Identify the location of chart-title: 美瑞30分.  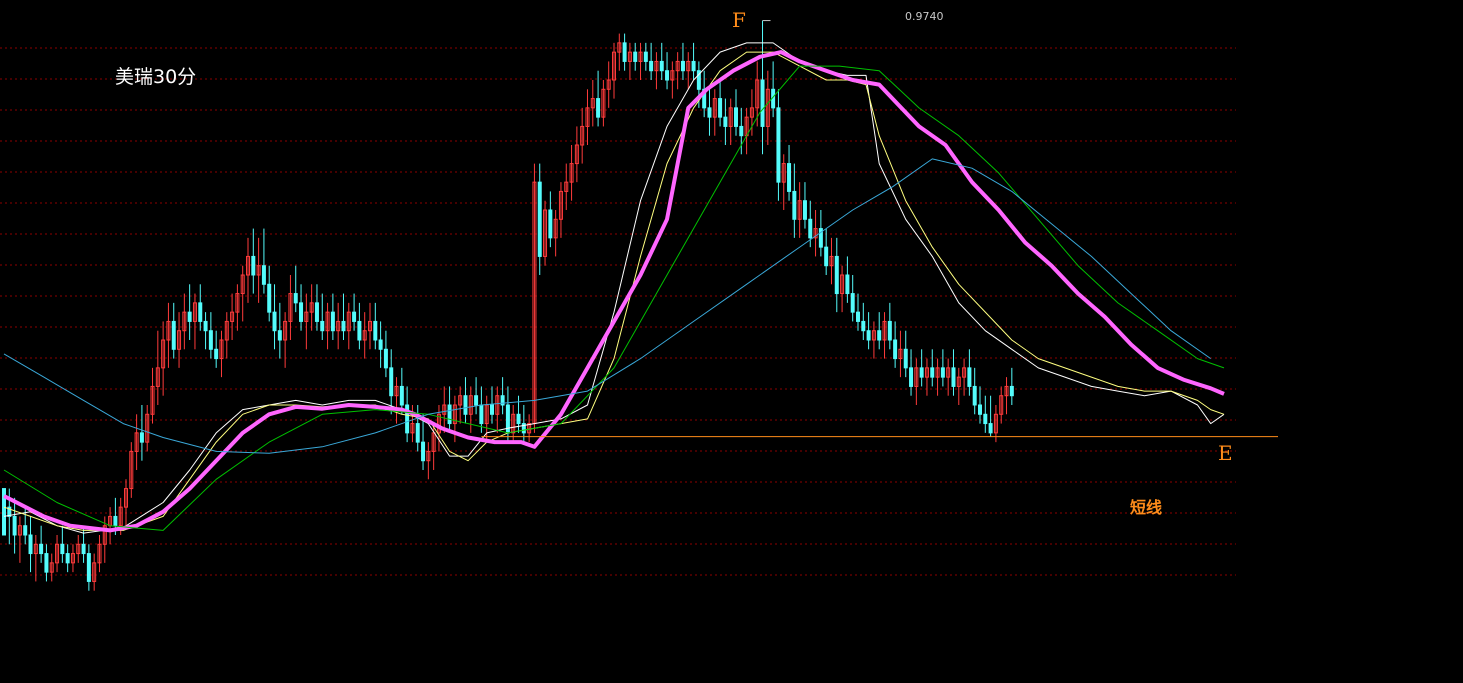
(156, 77).